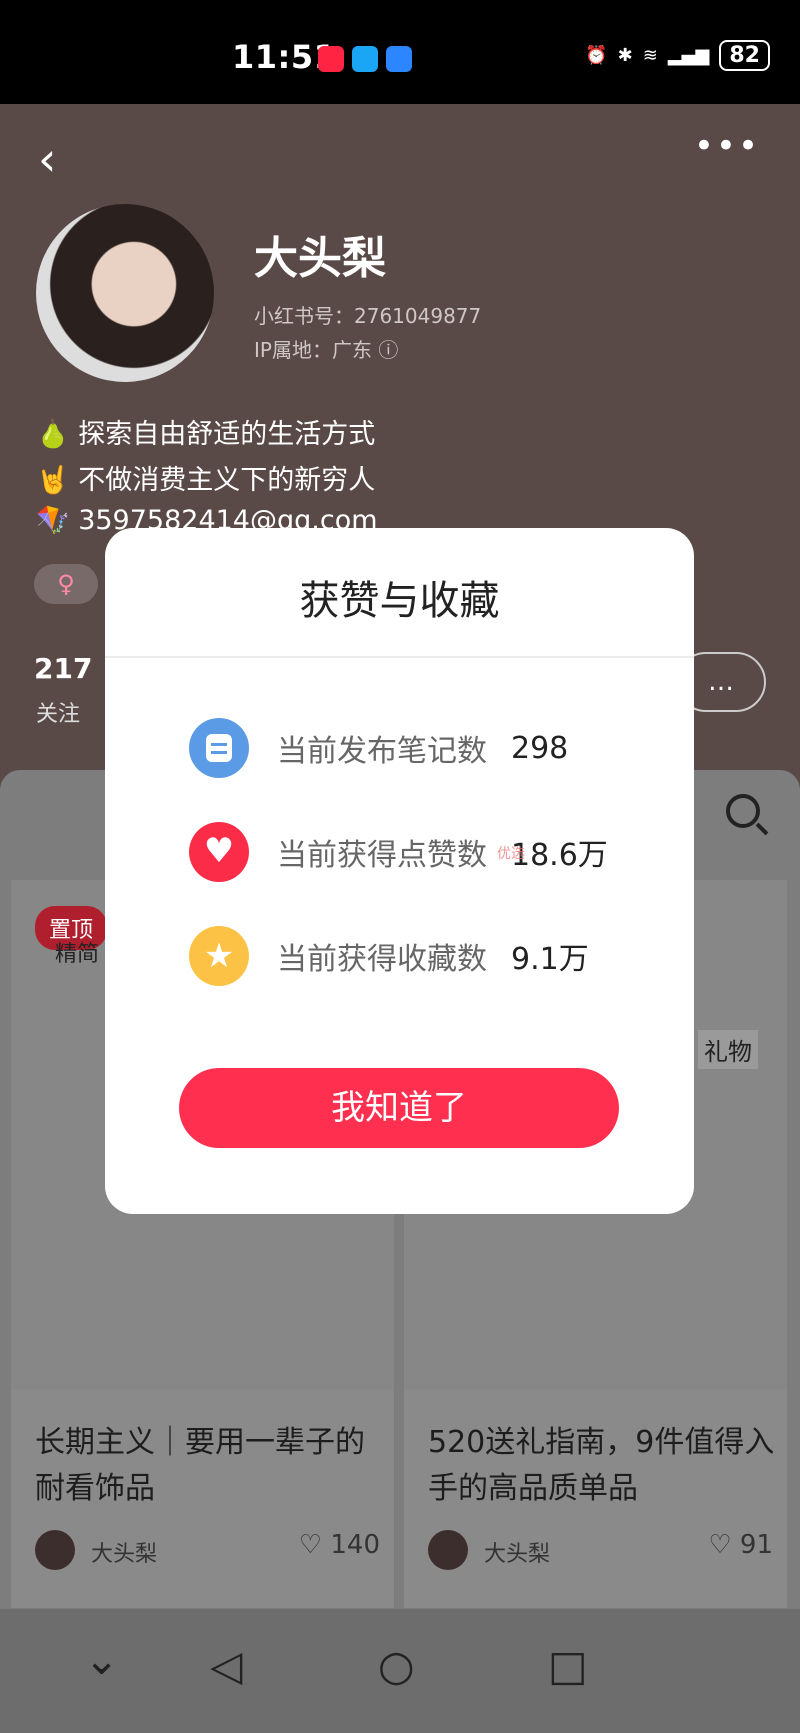 This screenshot has width=800, height=1733. Describe the element at coordinates (382, 751) in the screenshot. I see `stat-label: 当前发布笔记数` at that location.